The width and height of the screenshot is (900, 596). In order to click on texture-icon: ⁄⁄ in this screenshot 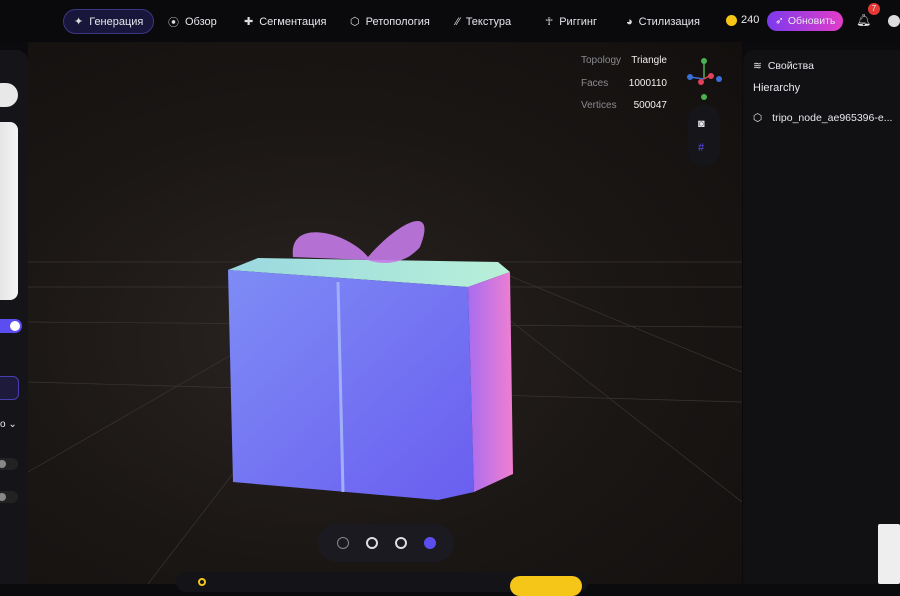, I will do `click(458, 21)`.